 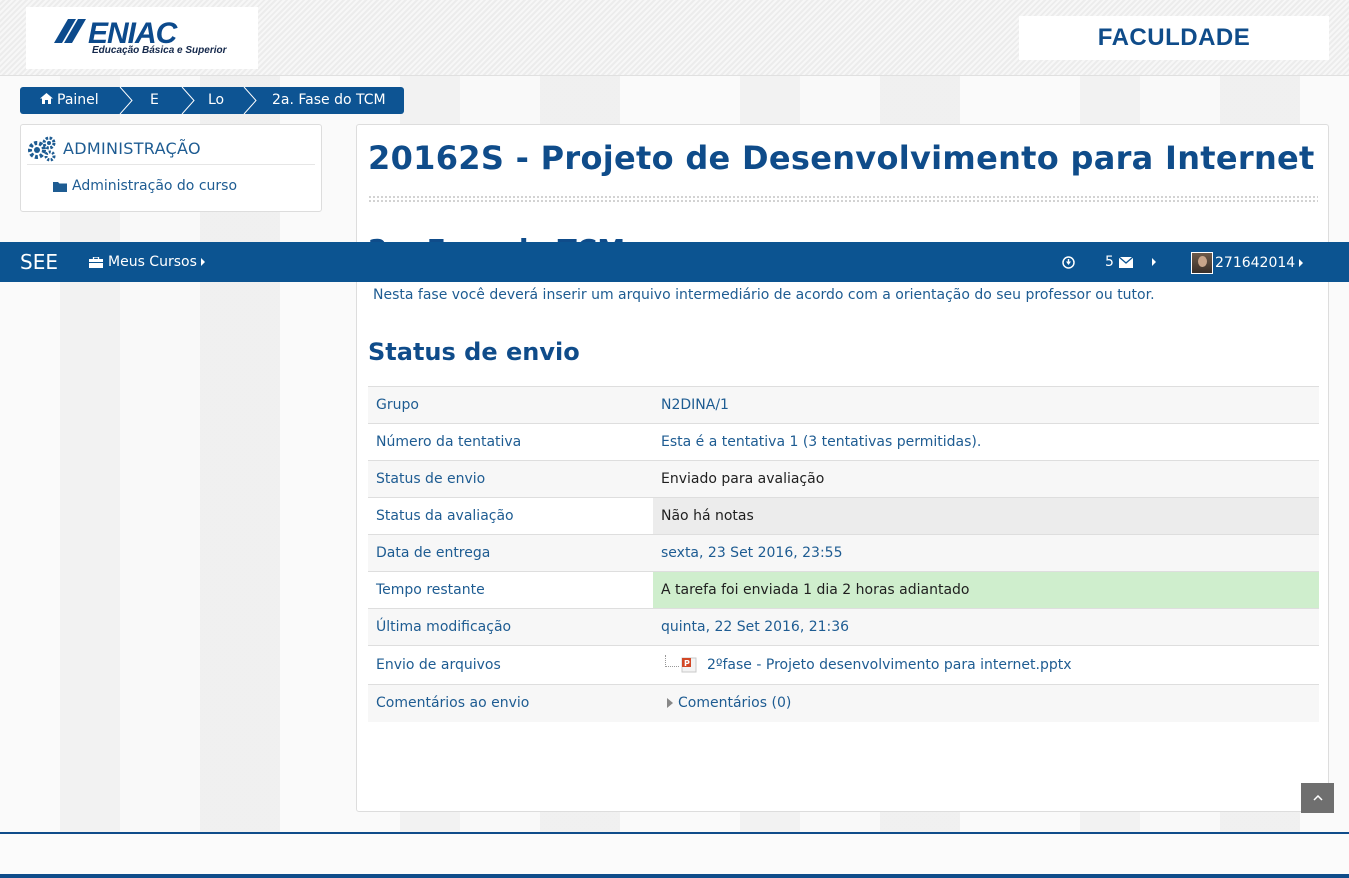 I want to click on course-administration-link: Administração do curso, so click(x=145, y=186).